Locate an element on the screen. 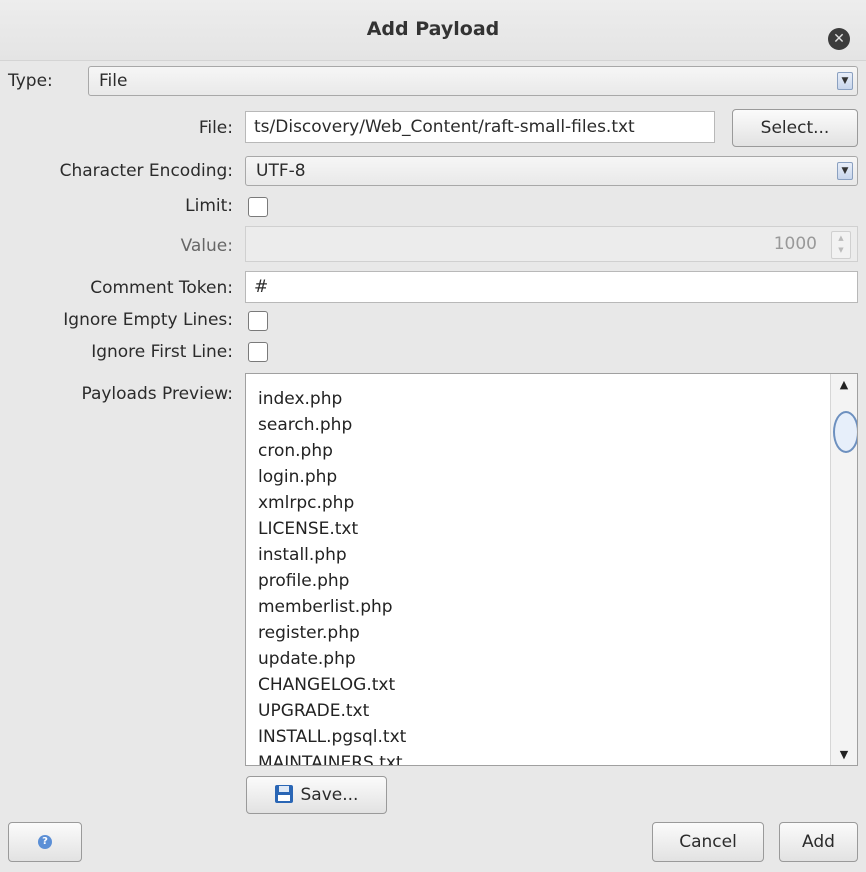 This screenshot has height=872, width=866. preview-scrollbar: ▲ ▼ is located at coordinates (843, 569).